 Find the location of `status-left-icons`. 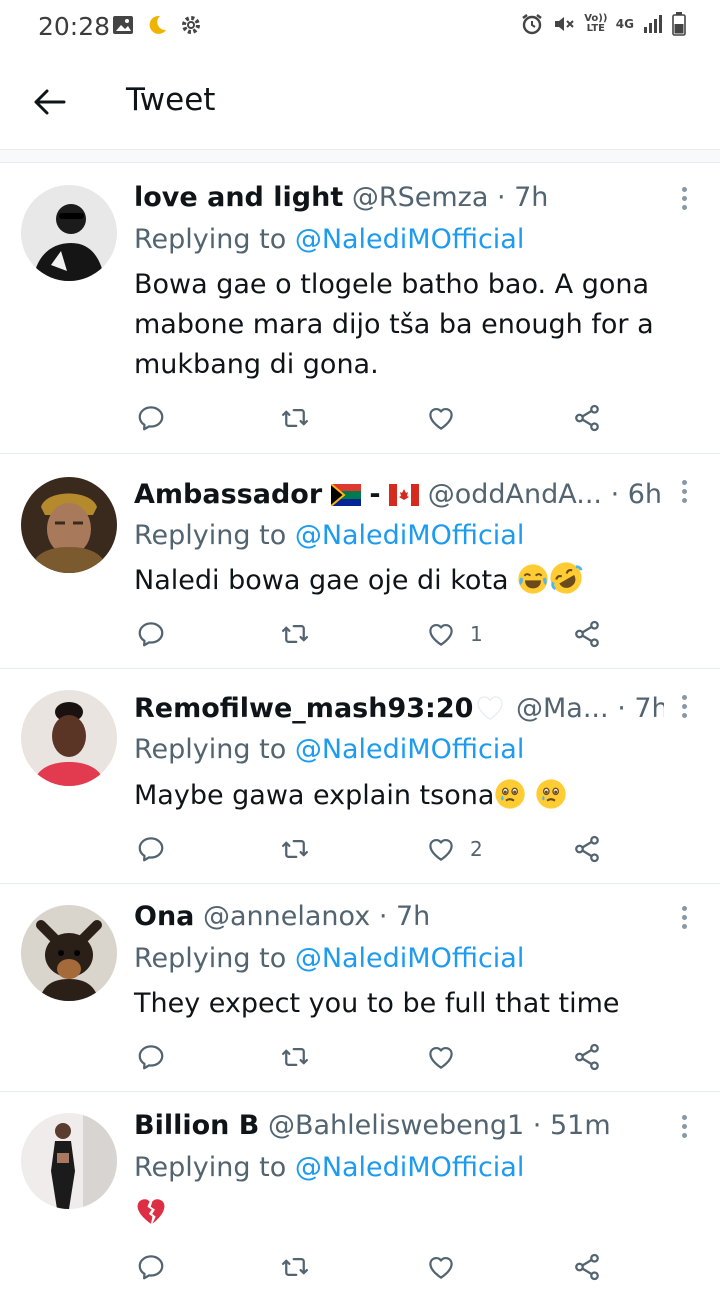

status-left-icons is located at coordinates (157, 25).